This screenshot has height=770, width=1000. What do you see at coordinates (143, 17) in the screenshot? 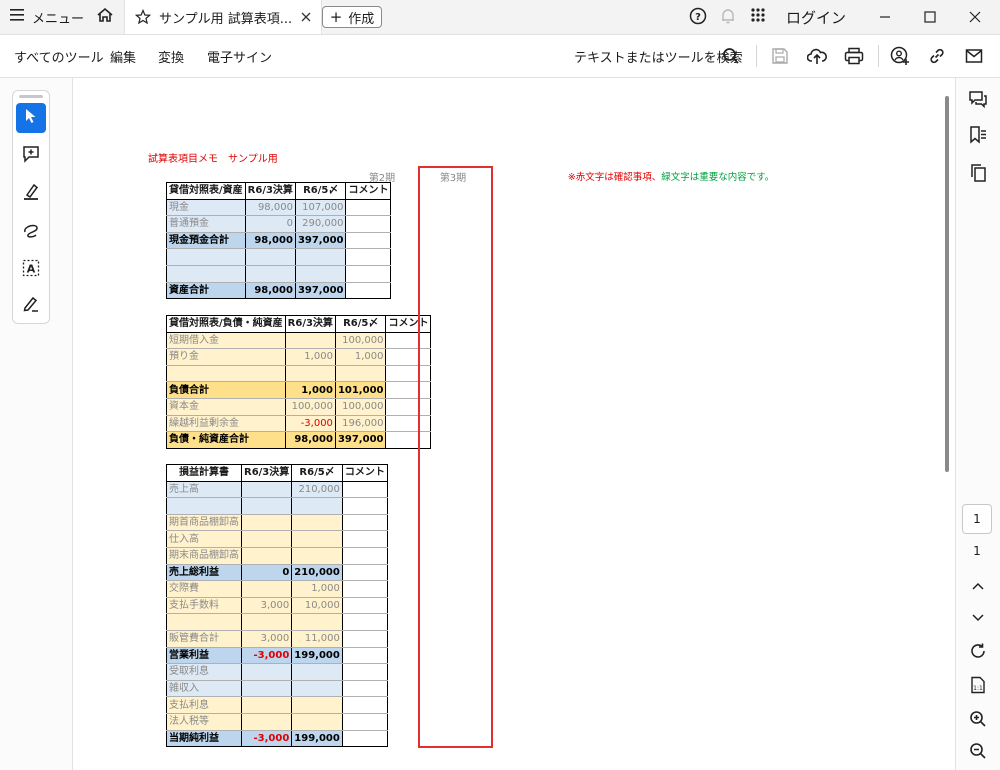
I see `star-icon` at bounding box center [143, 17].